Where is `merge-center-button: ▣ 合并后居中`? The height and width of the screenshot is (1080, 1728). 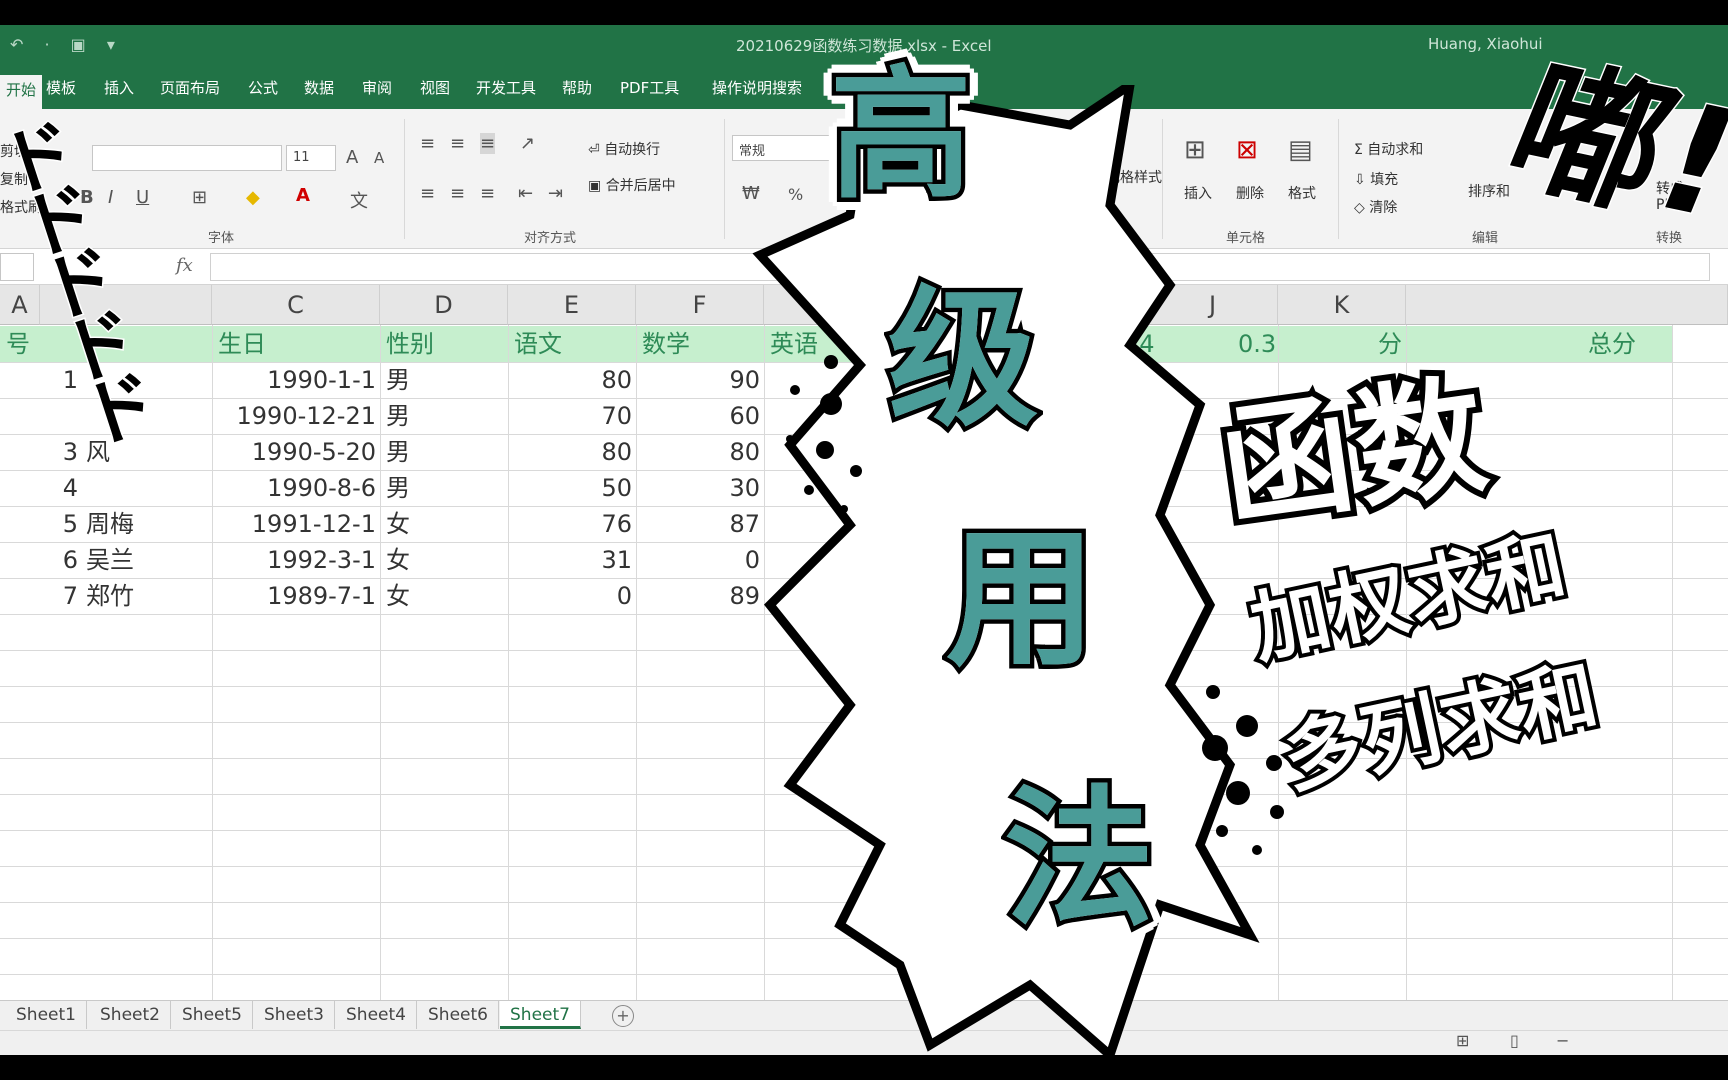
merge-center-button: ▣ 合并后居中 is located at coordinates (632, 185).